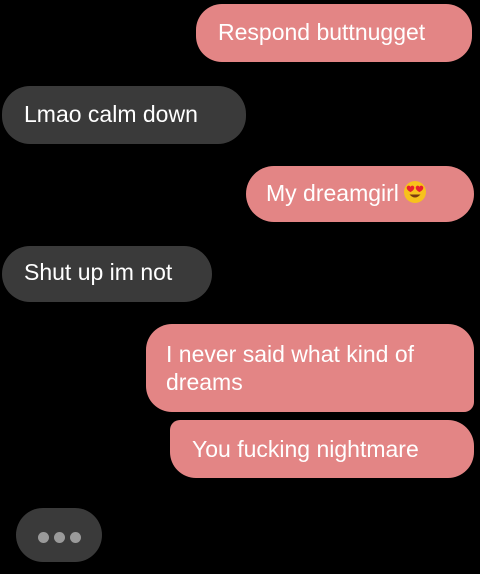 This screenshot has height=574, width=480. I want to click on sent-message-bubble: My dreamgirl, so click(360, 194).